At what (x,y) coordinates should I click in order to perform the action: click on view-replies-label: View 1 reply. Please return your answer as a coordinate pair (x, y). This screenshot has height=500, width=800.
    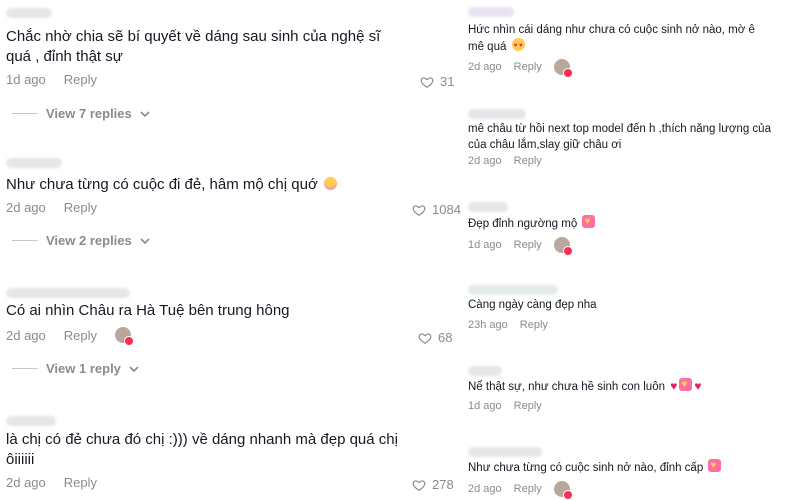
    Looking at the image, I should click on (83, 368).